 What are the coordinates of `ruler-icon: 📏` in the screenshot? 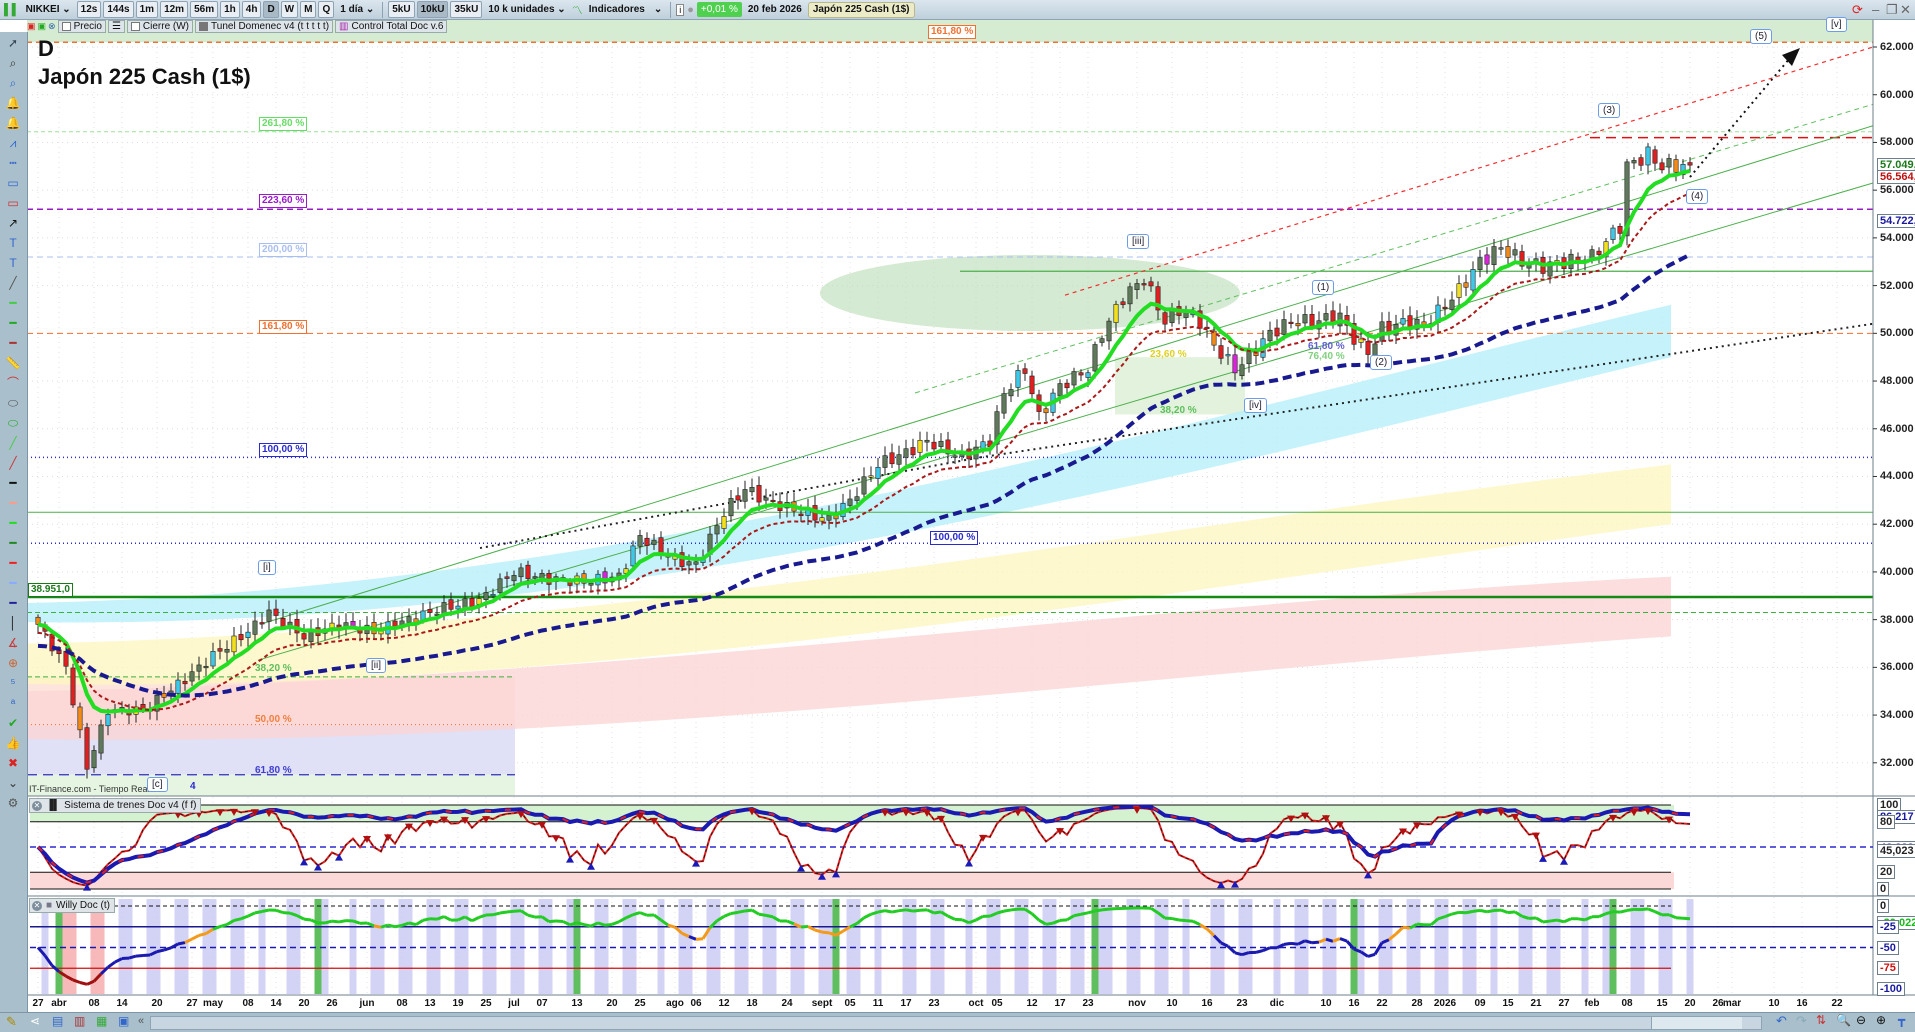 It's located at (13, 363).